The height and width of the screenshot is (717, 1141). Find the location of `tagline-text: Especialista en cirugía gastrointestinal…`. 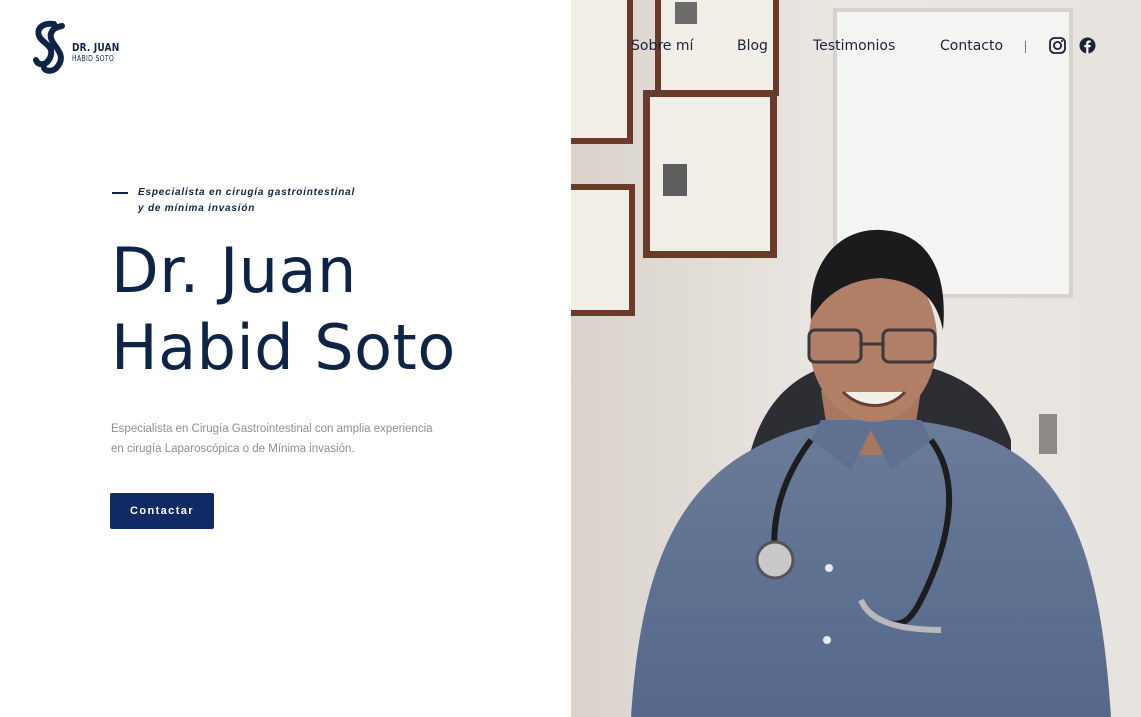

tagline-text: Especialista en cirugía gastrointestinal… is located at coordinates (268, 200).